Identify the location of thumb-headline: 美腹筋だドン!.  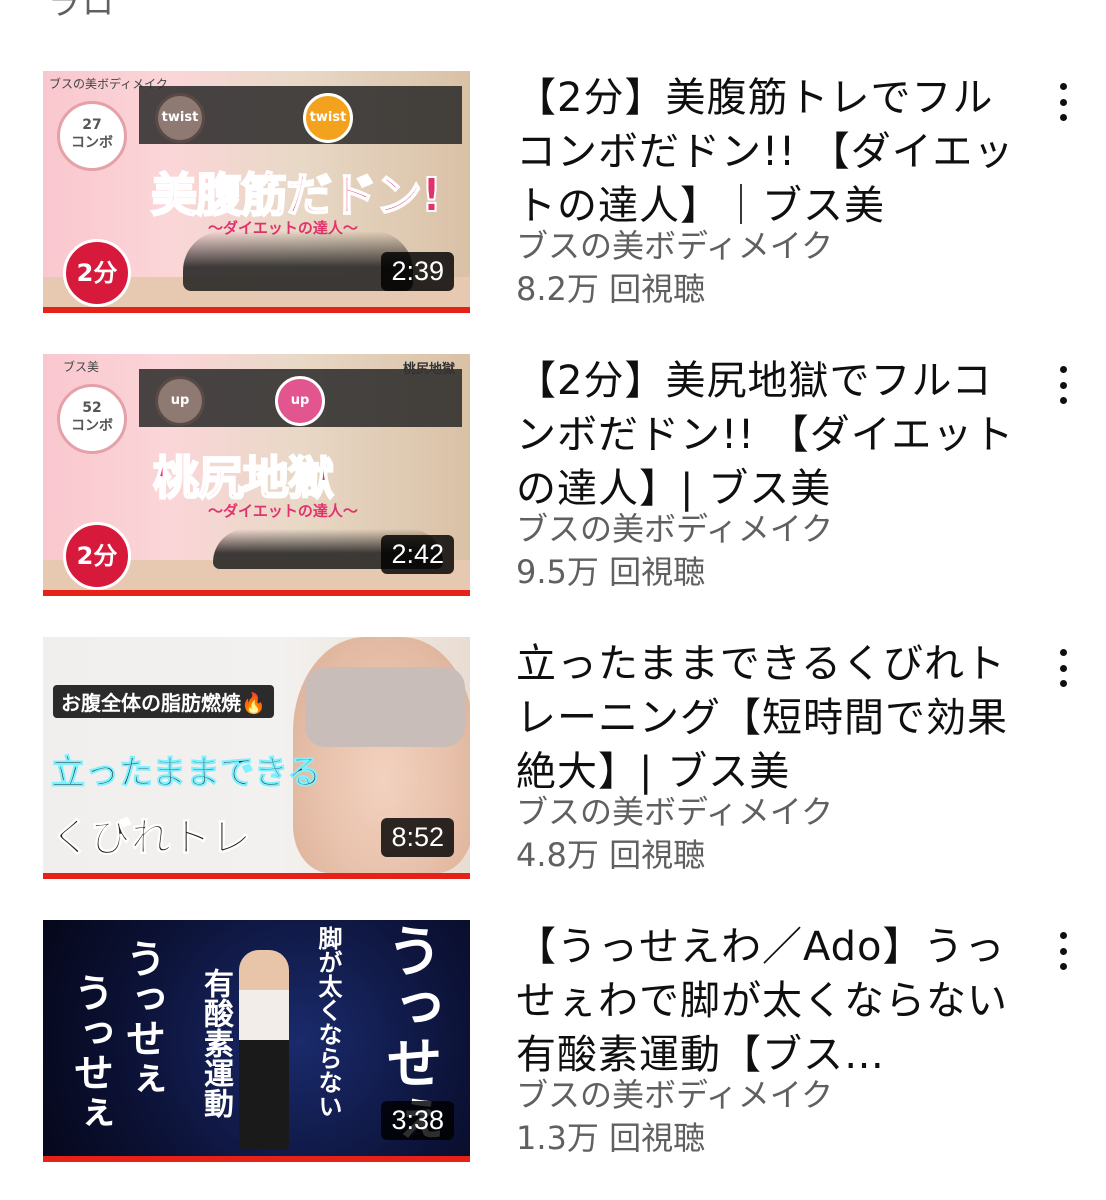
(296, 195).